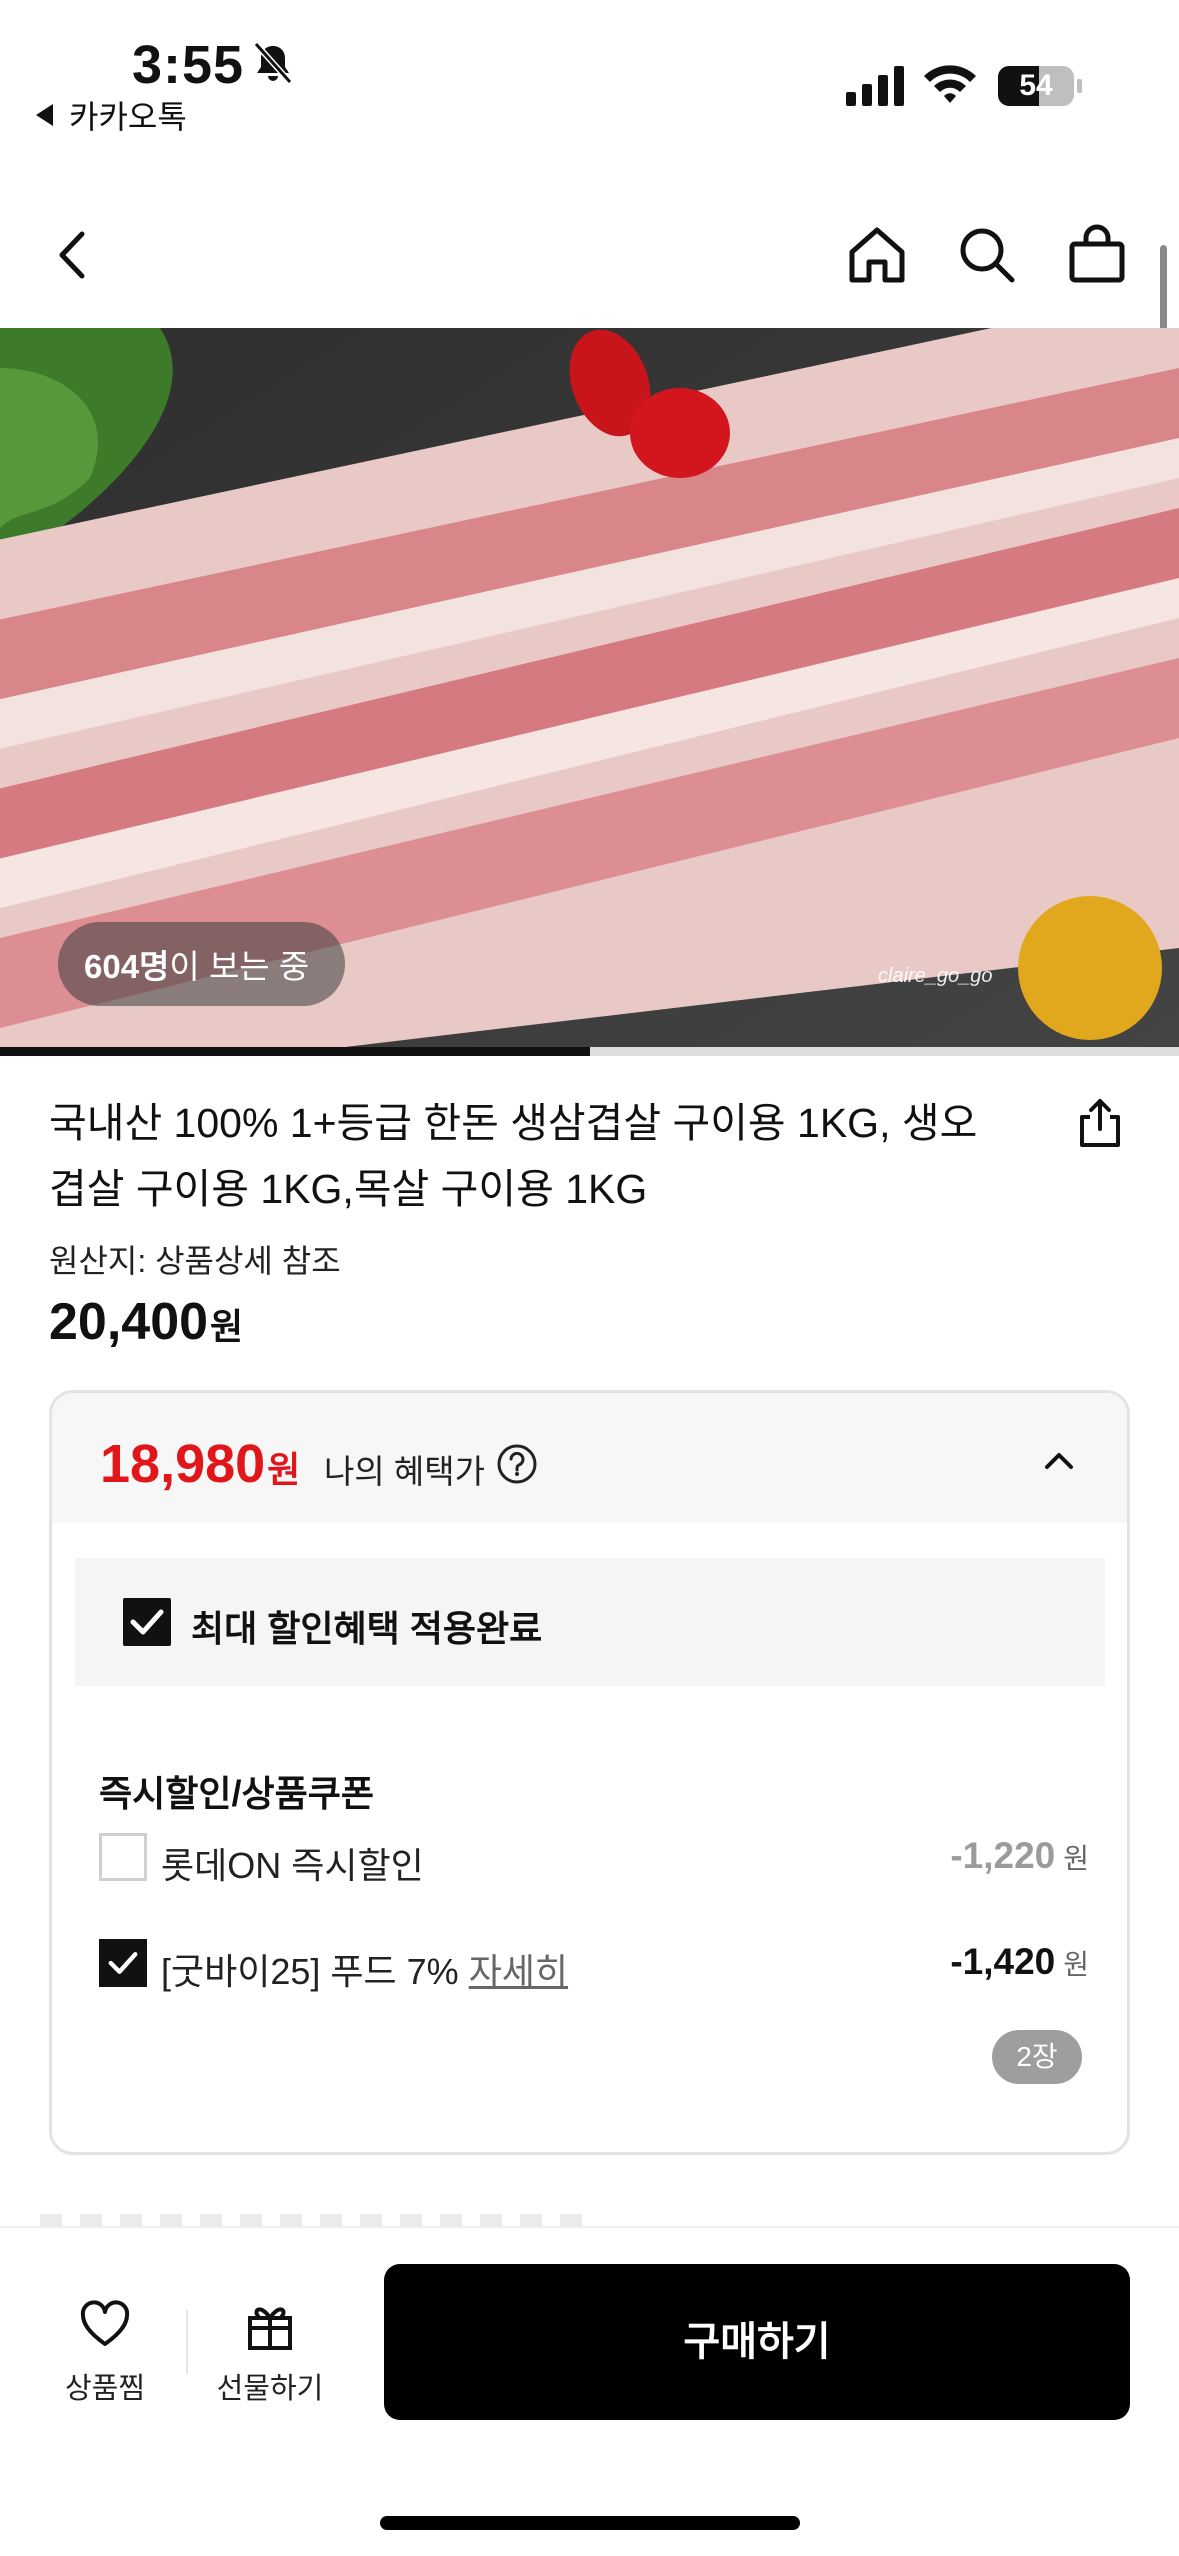 Image resolution: width=1179 pixels, height=2556 pixels. Describe the element at coordinates (987, 255) in the screenshot. I see `search-icon` at that location.